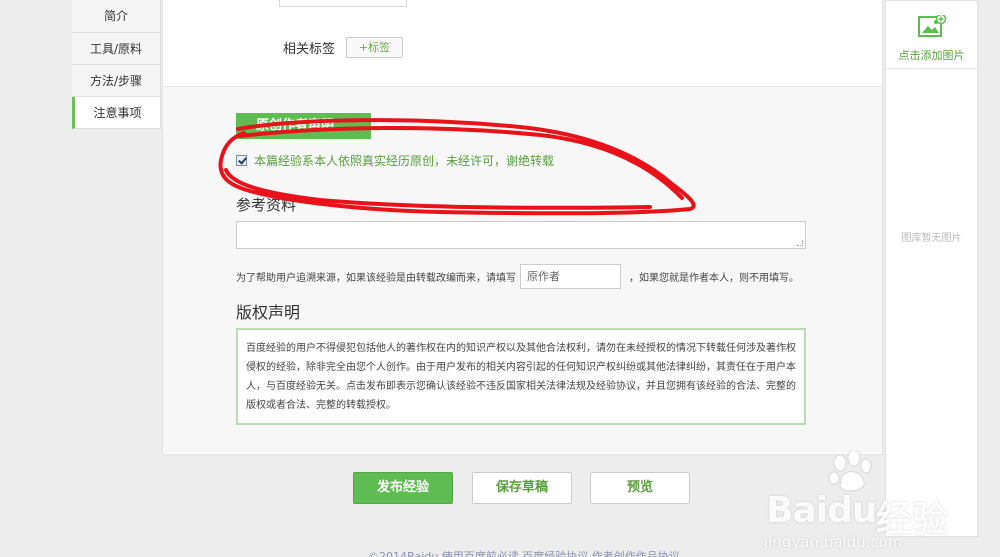 The image size is (1000, 557). Describe the element at coordinates (266, 205) in the screenshot. I see `references-heading: 参考资料` at that location.